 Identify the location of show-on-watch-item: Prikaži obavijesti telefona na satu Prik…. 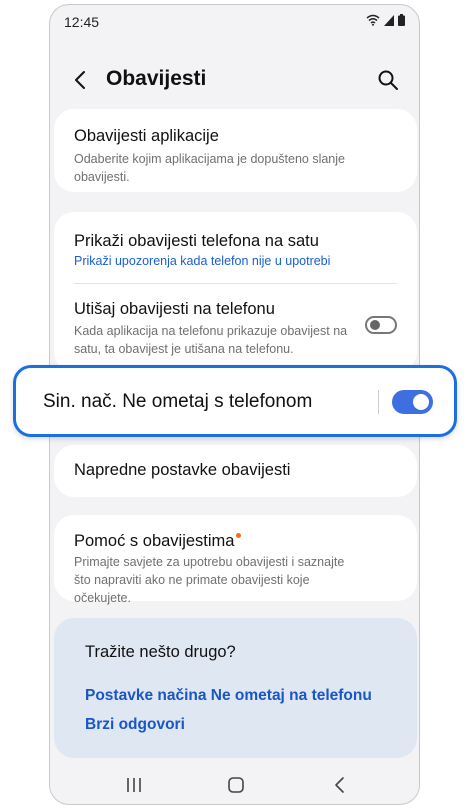
(235, 244).